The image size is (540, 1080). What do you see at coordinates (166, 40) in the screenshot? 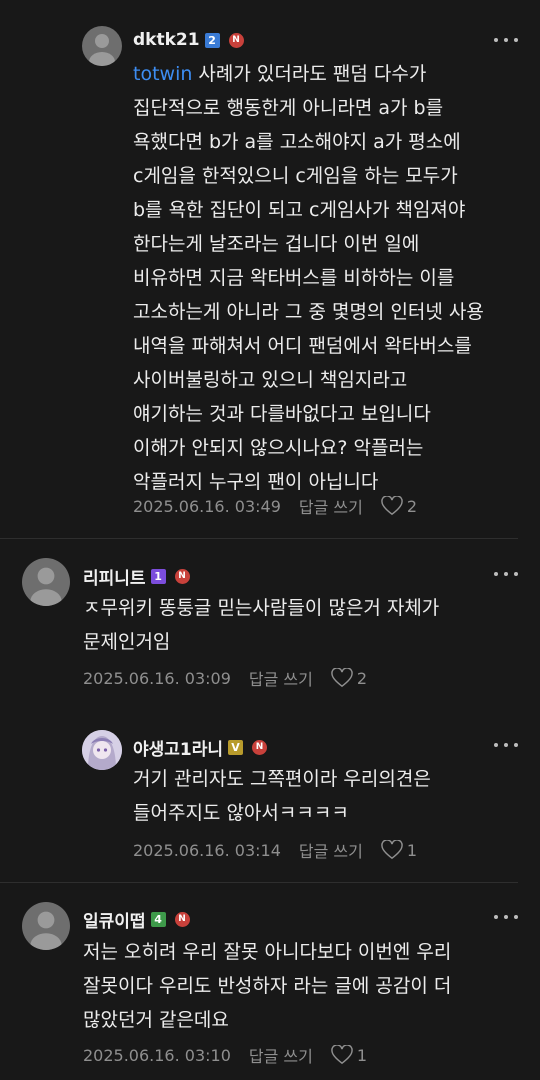
I see `username: dktk21` at bounding box center [166, 40].